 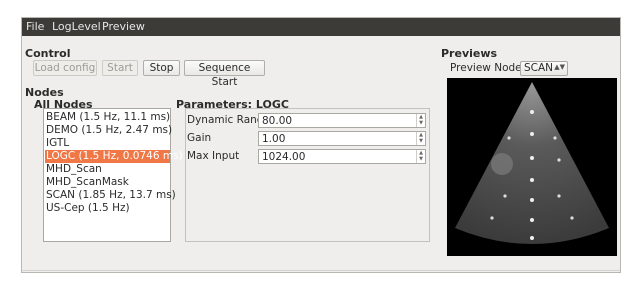 I want to click on stop-button: Stop, so click(x=161, y=68).